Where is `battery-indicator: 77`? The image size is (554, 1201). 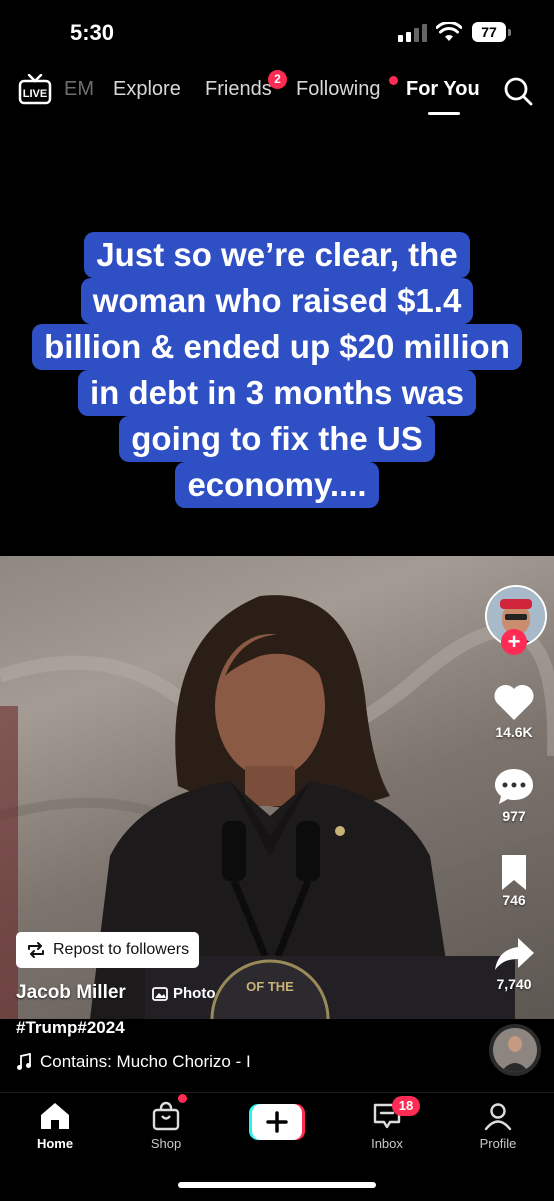
battery-indicator: 77 is located at coordinates (489, 32).